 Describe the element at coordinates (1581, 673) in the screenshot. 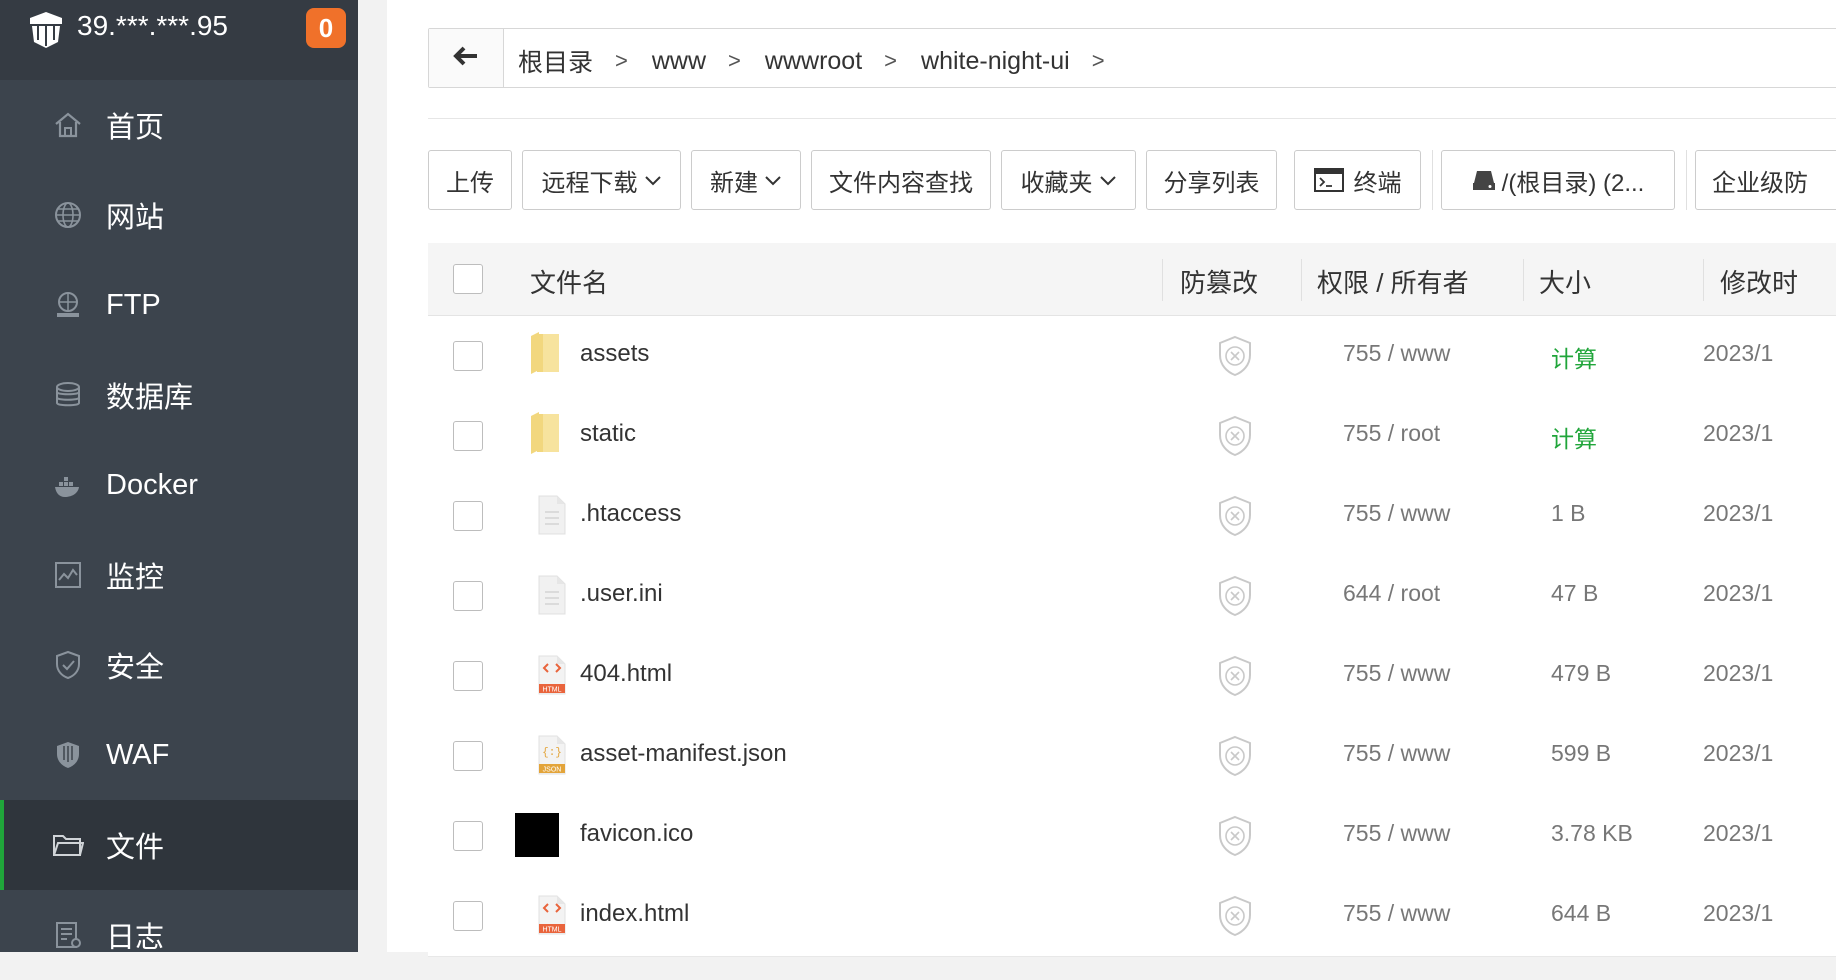

I see `file-size: 479 B` at that location.